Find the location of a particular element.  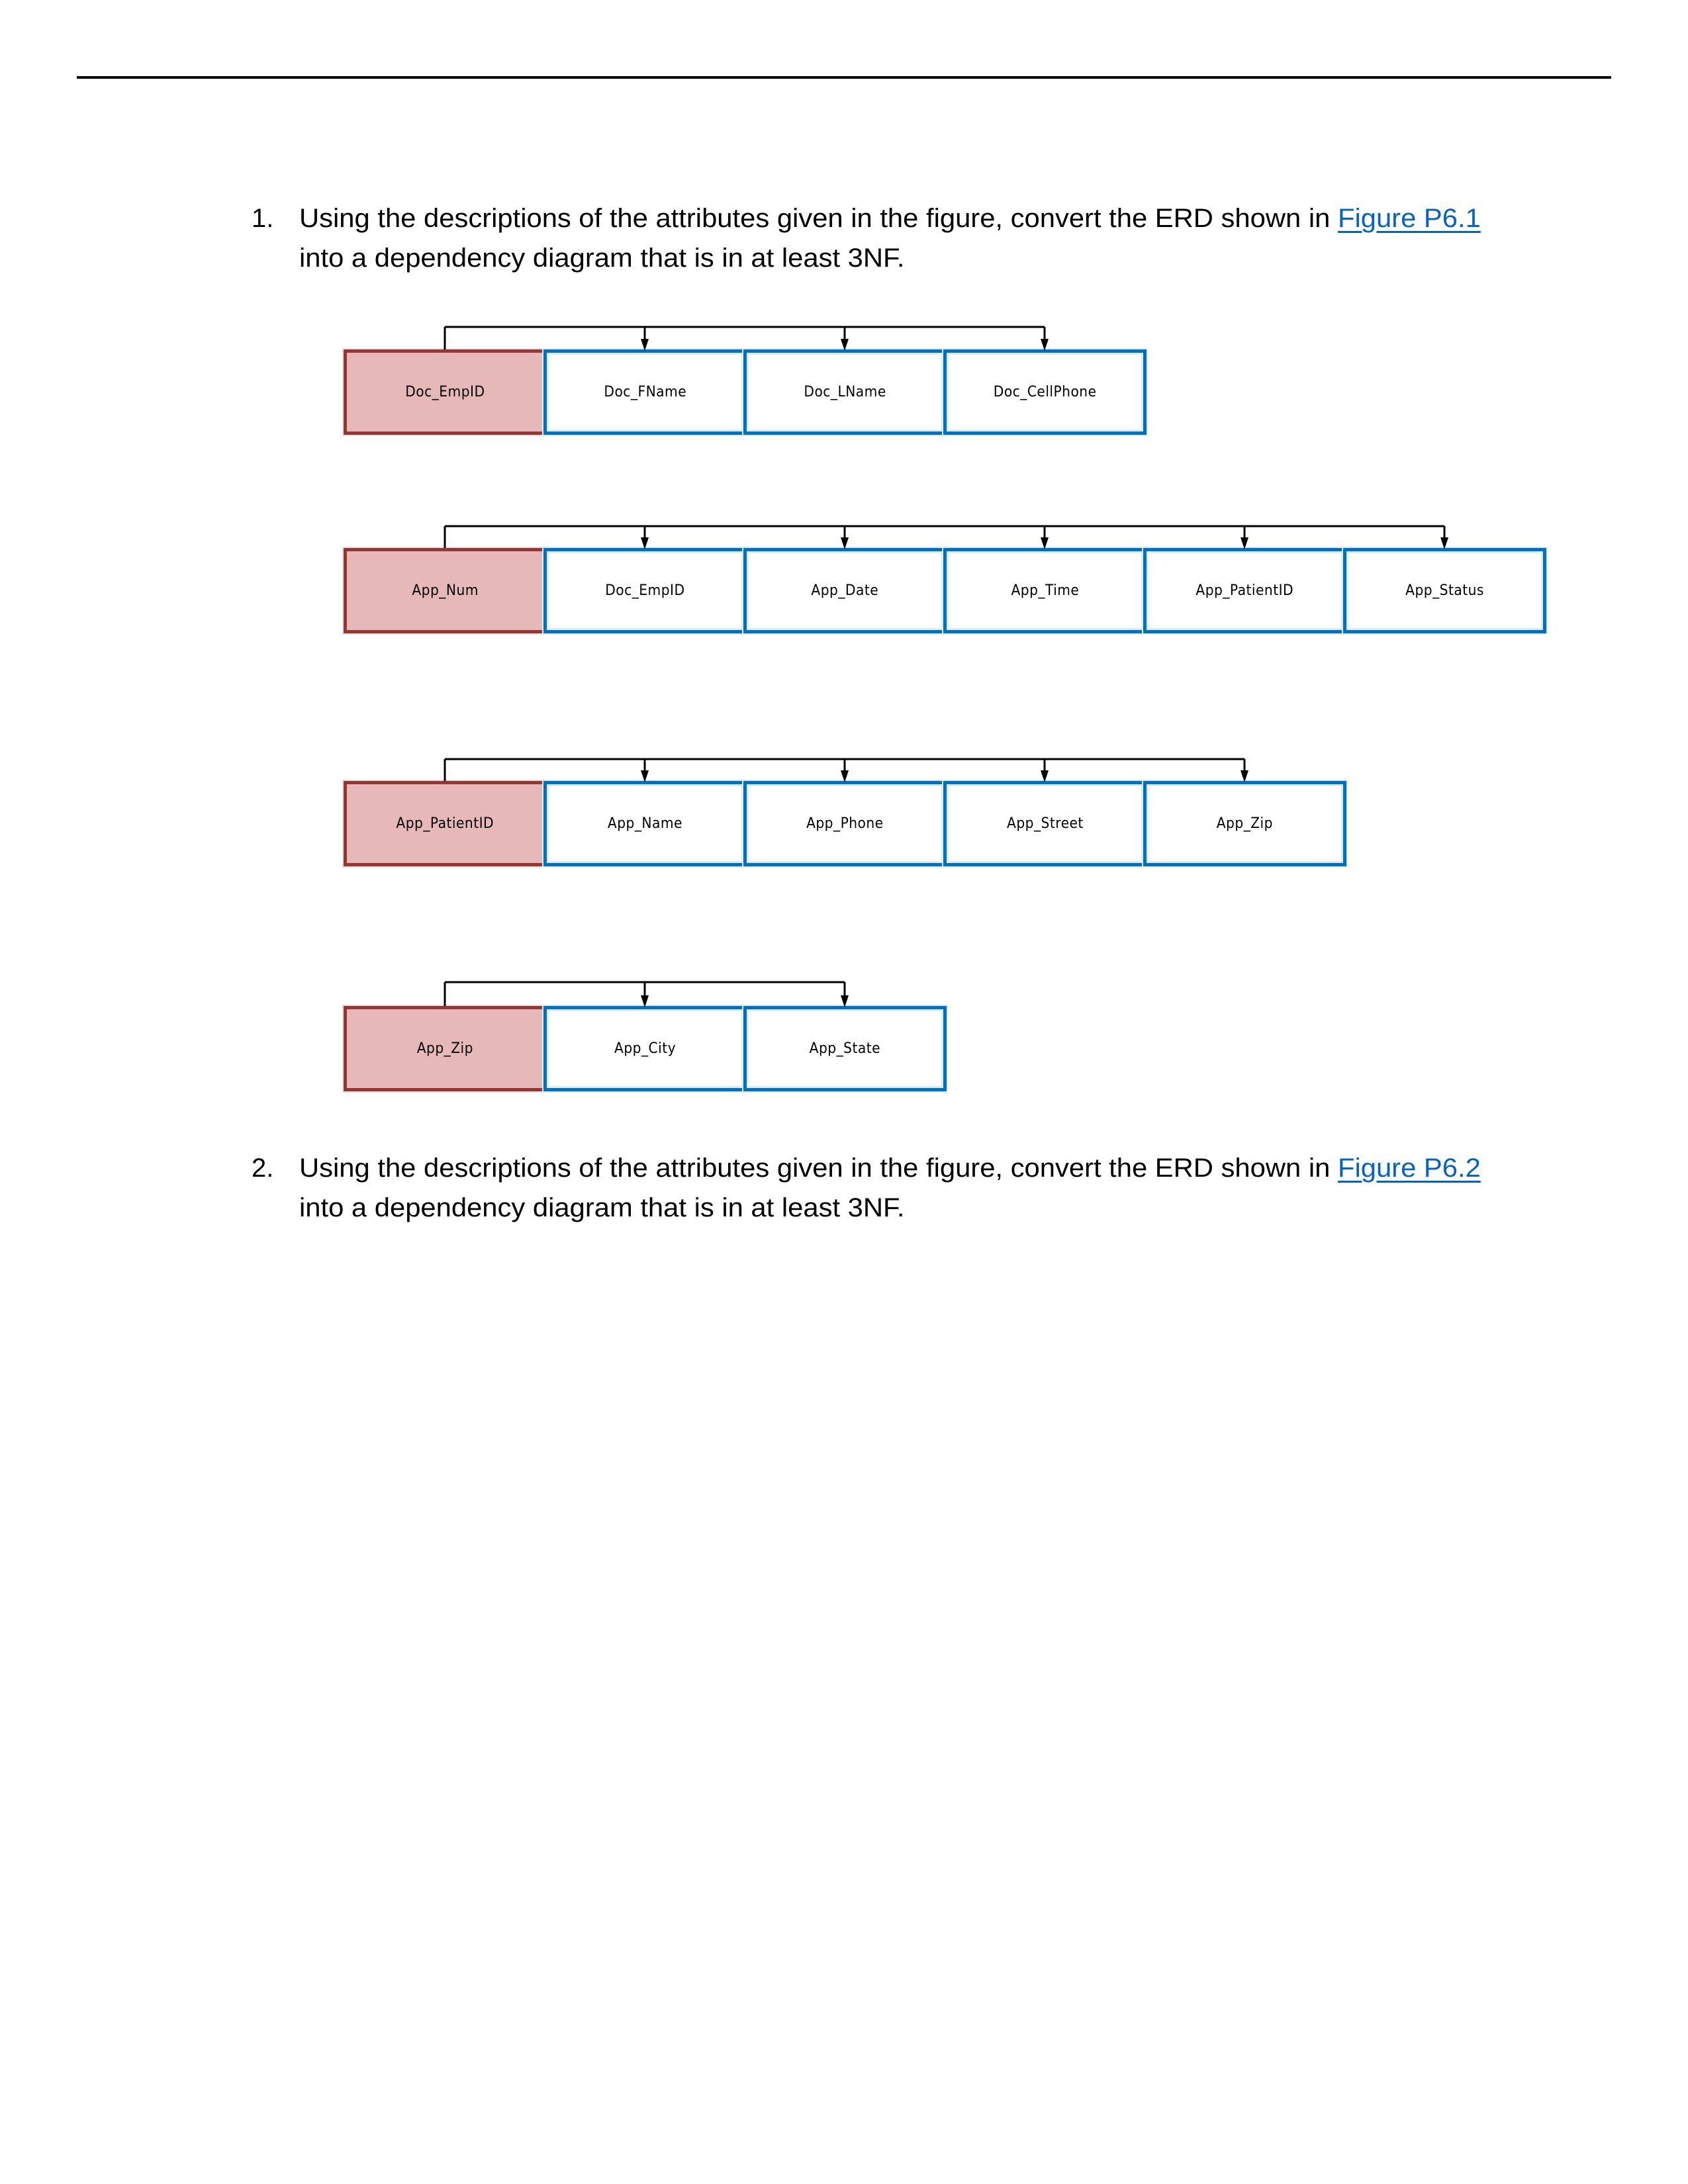

figure-link: Figure P6.2 is located at coordinates (1409, 1168).